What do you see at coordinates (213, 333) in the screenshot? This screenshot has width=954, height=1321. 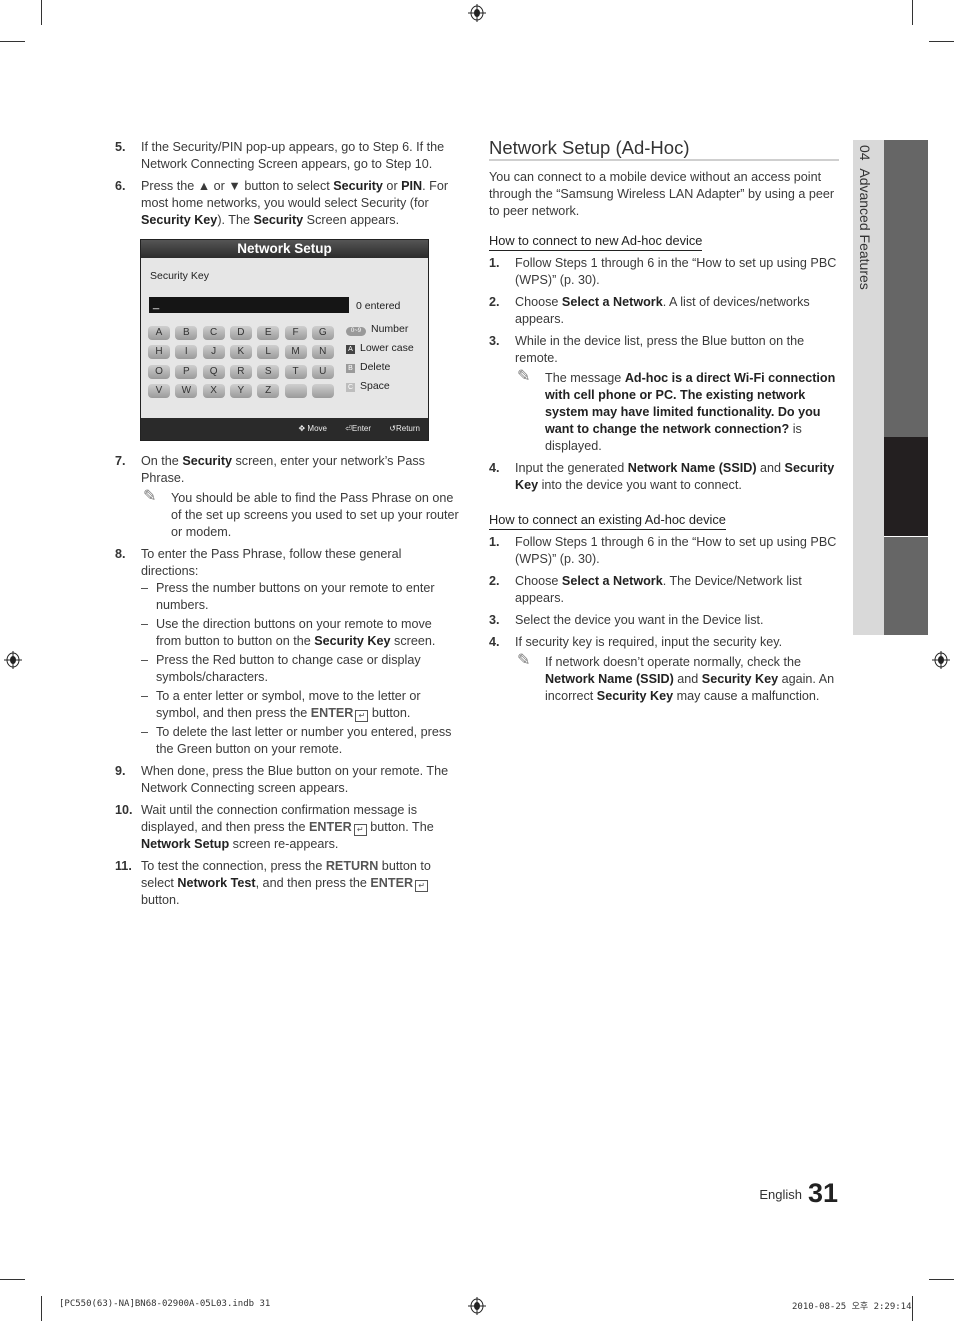 I see `key-c: C` at bounding box center [213, 333].